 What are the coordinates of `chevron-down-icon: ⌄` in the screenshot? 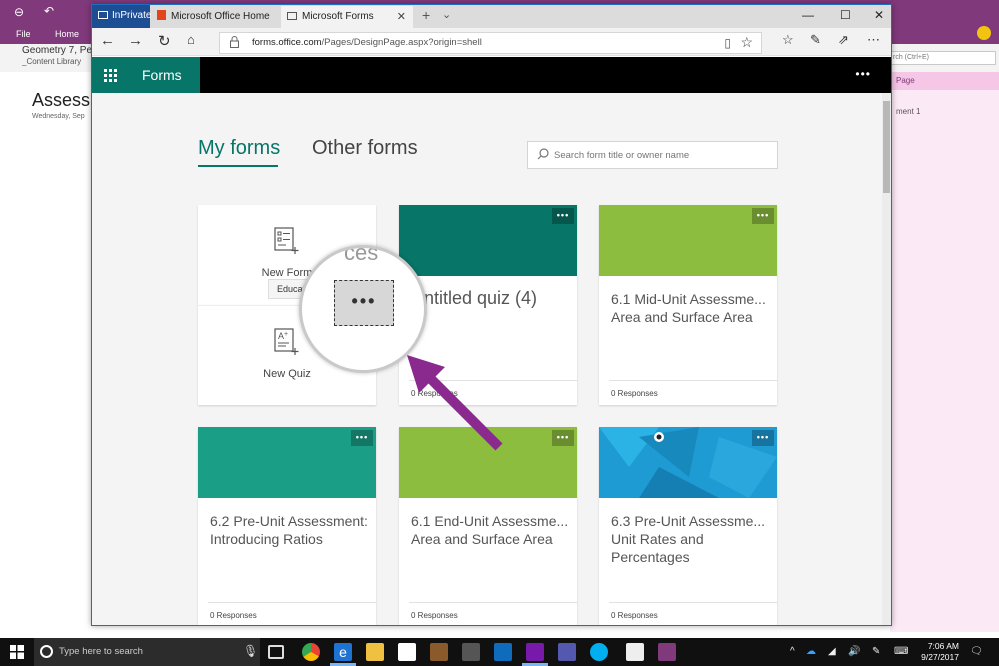 It's located at (446, 14).